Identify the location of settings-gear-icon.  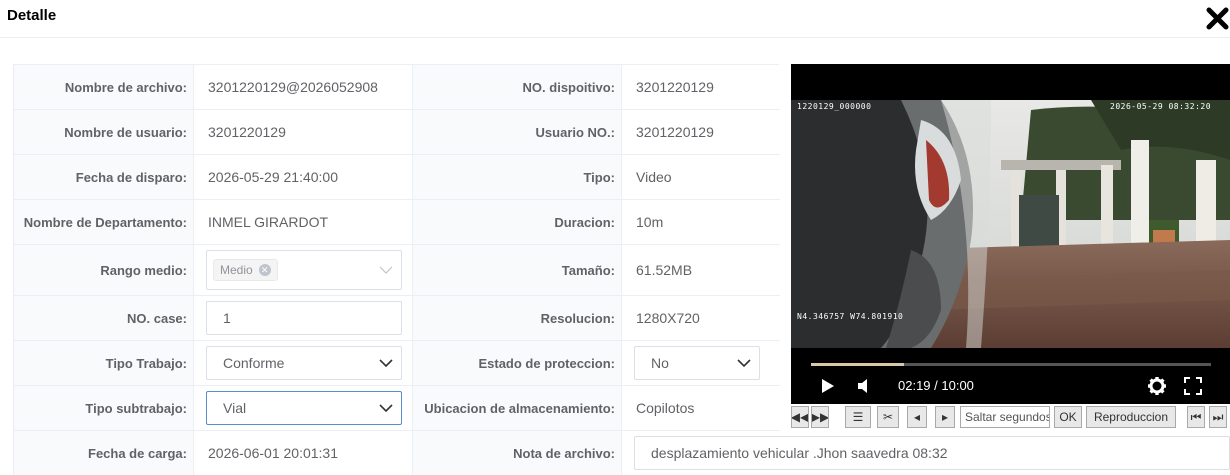
(1157, 386).